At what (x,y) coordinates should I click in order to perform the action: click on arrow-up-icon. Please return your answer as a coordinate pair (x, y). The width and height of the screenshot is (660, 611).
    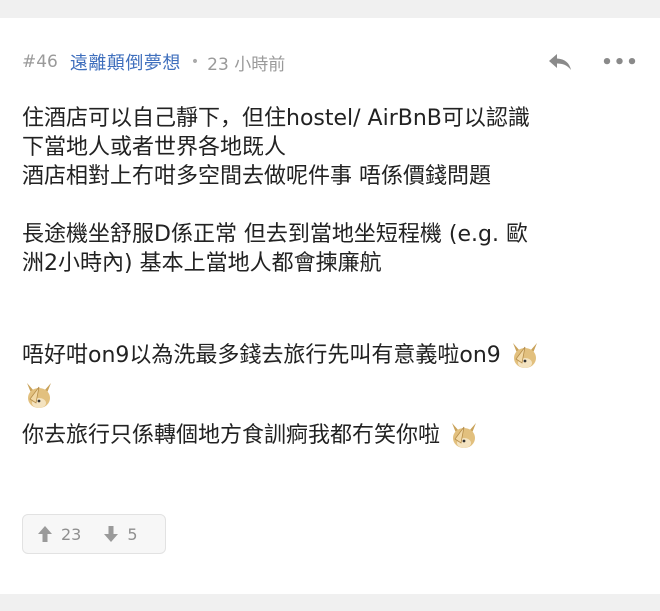
    Looking at the image, I should click on (45, 534).